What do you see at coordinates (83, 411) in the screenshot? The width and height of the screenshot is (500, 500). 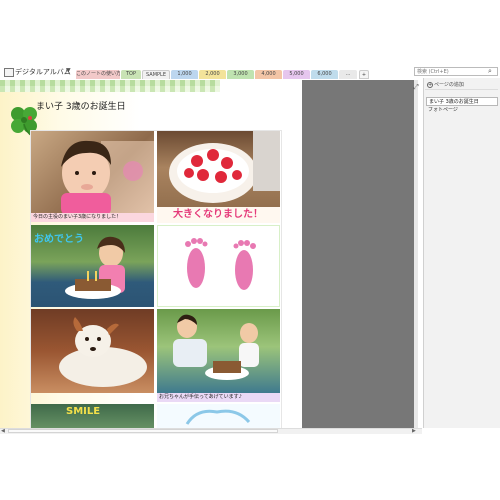 I see `handwriting-smile: SMILE` at bounding box center [83, 411].